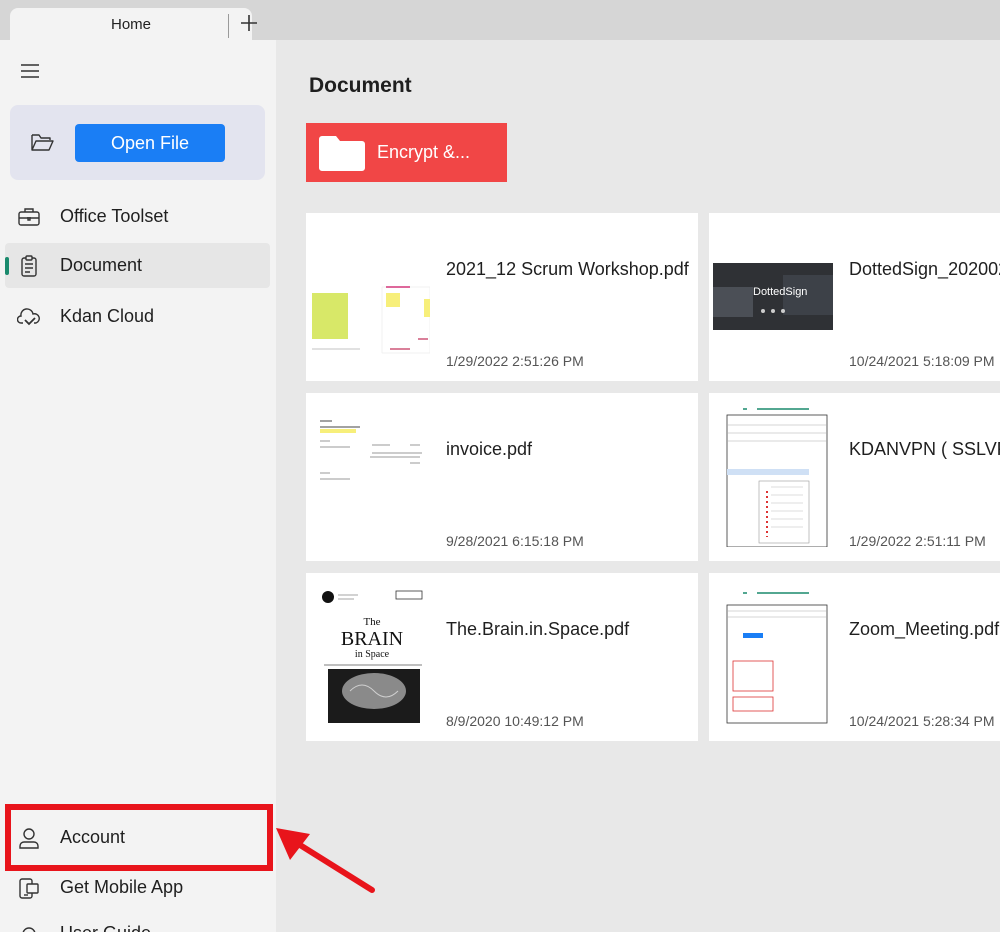 This screenshot has width=1000, height=932. I want to click on file-name: invoice.pdf, so click(489, 449).